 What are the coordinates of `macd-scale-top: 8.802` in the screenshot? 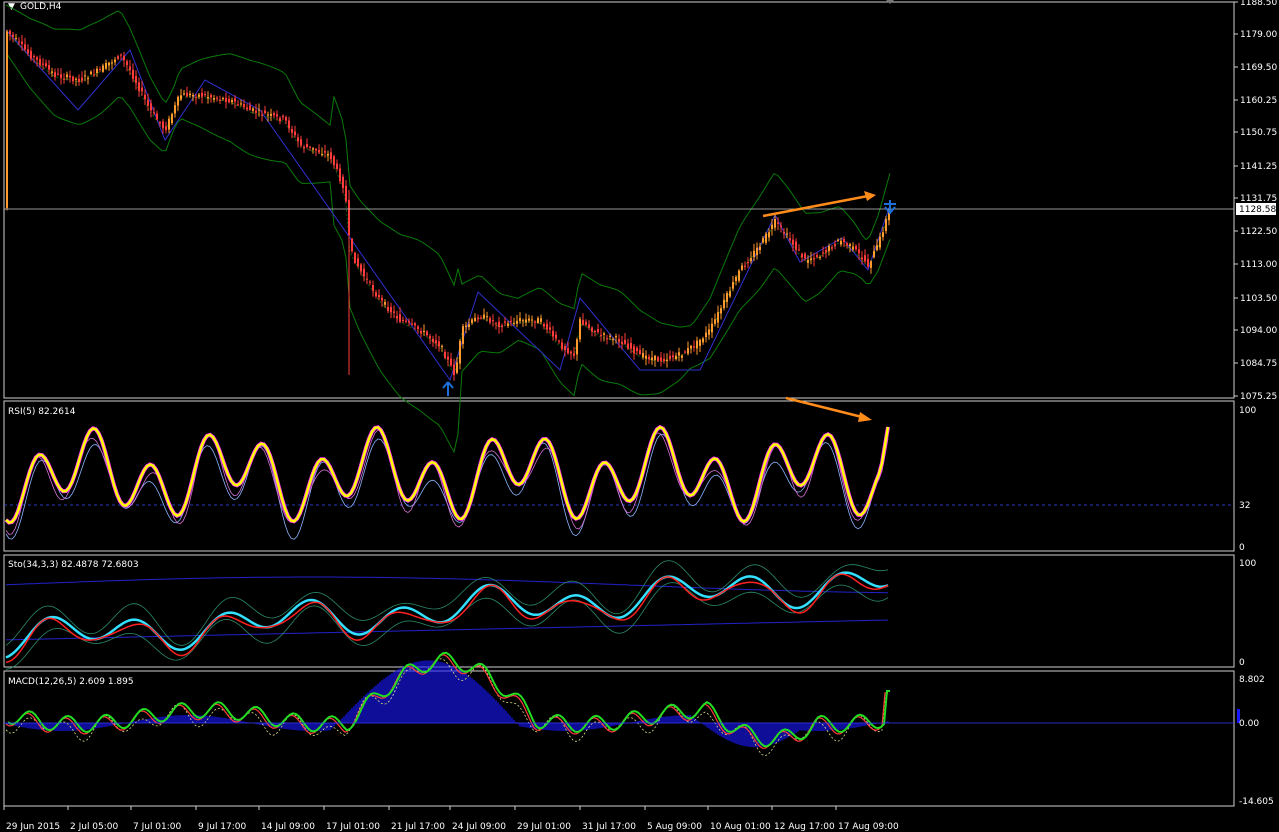 It's located at (1252, 680).